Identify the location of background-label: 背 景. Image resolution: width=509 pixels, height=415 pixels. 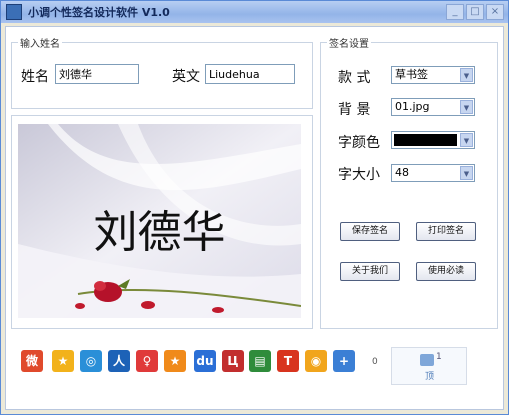
(354, 110).